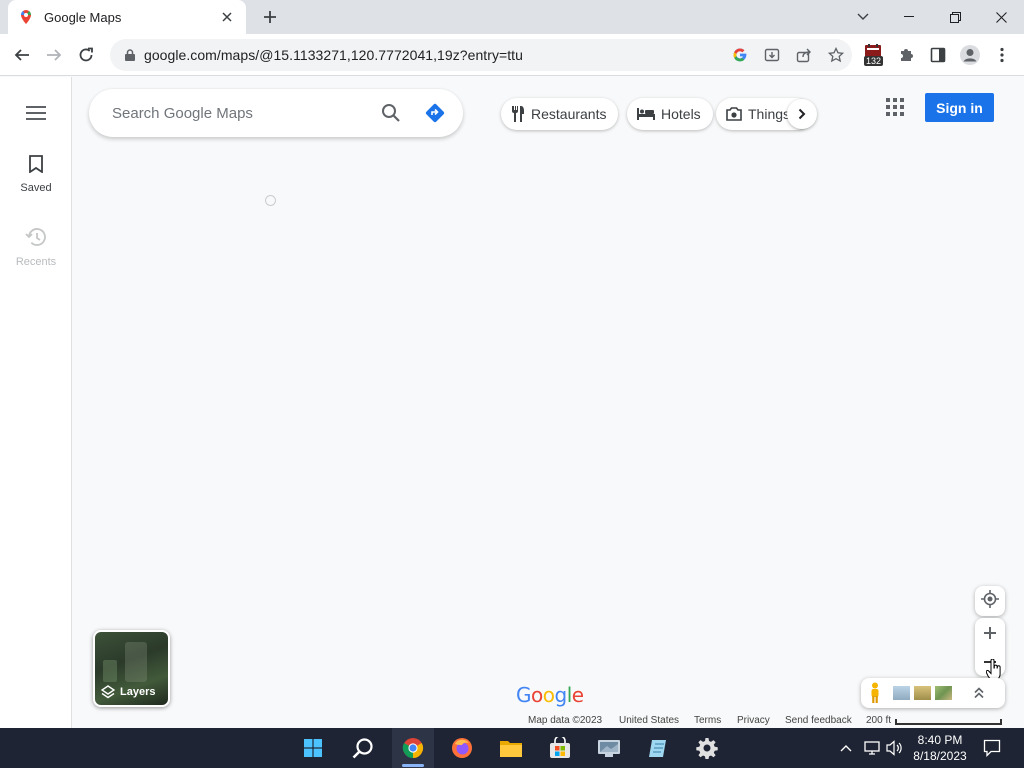  What do you see at coordinates (940, 748) in the screenshot?
I see `taskbar-clock: 8:40 PM 8/18/2023` at bounding box center [940, 748].